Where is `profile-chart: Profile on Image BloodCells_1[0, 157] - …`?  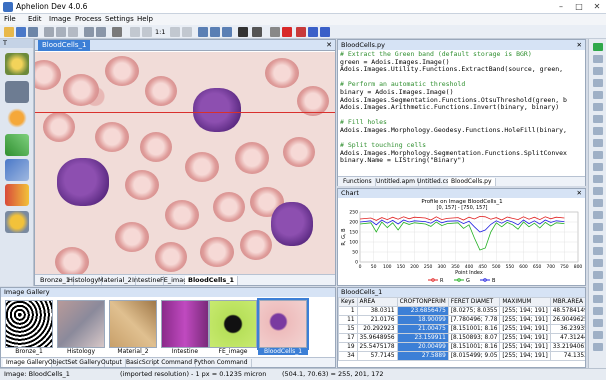 profile-chart: Profile on Image BloodCells_1[0, 157] - … is located at coordinates (461, 242).